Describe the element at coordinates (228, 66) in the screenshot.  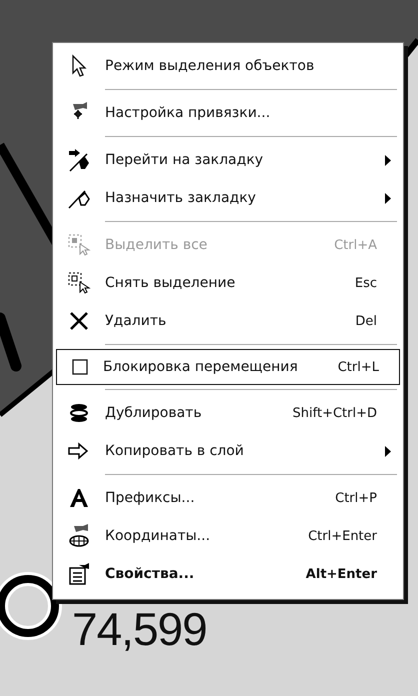
I see `menu-item: Режим выделения объектов` at that location.